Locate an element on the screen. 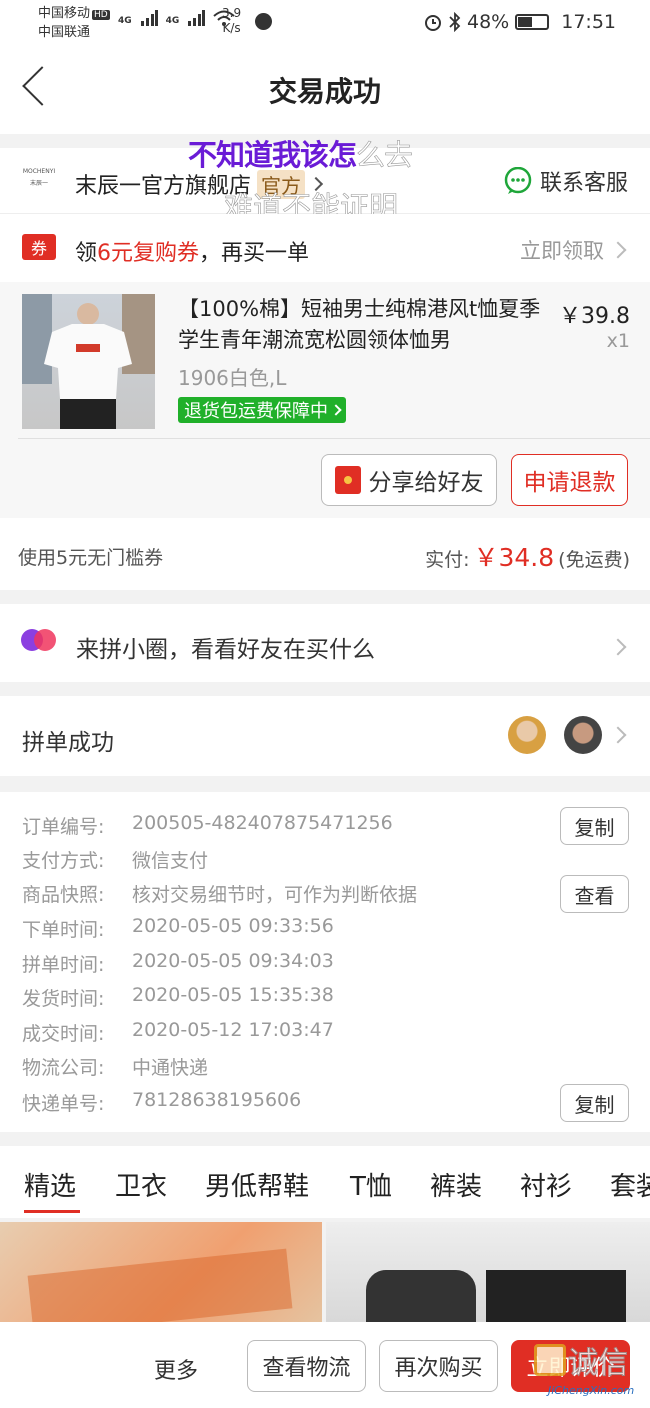 This screenshot has width=650, height=1408. share-label: 分享给好友 is located at coordinates (426, 483).